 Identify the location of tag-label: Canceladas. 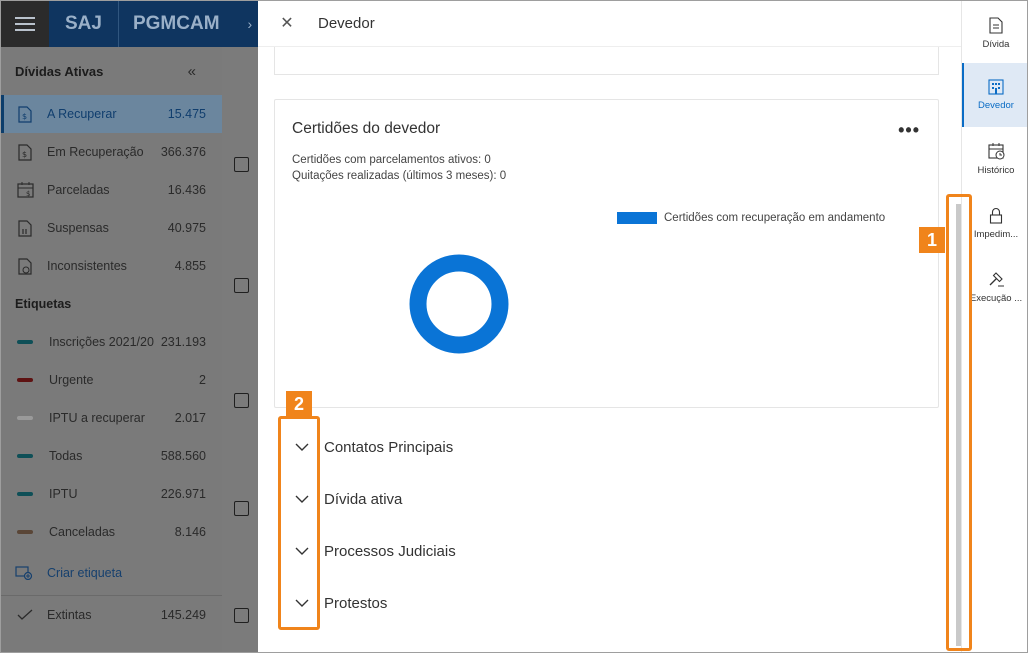
(82, 532).